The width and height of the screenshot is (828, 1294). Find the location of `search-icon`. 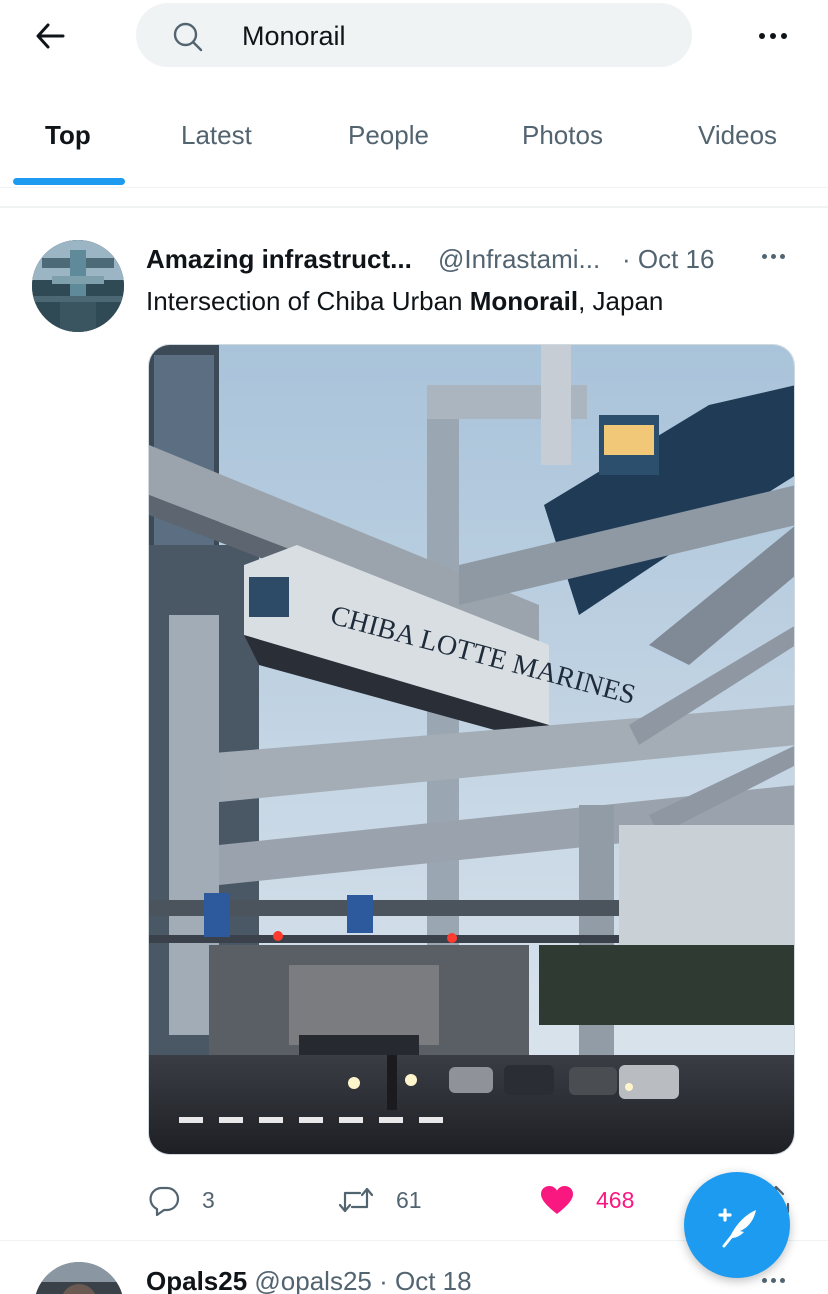

search-icon is located at coordinates (188, 37).